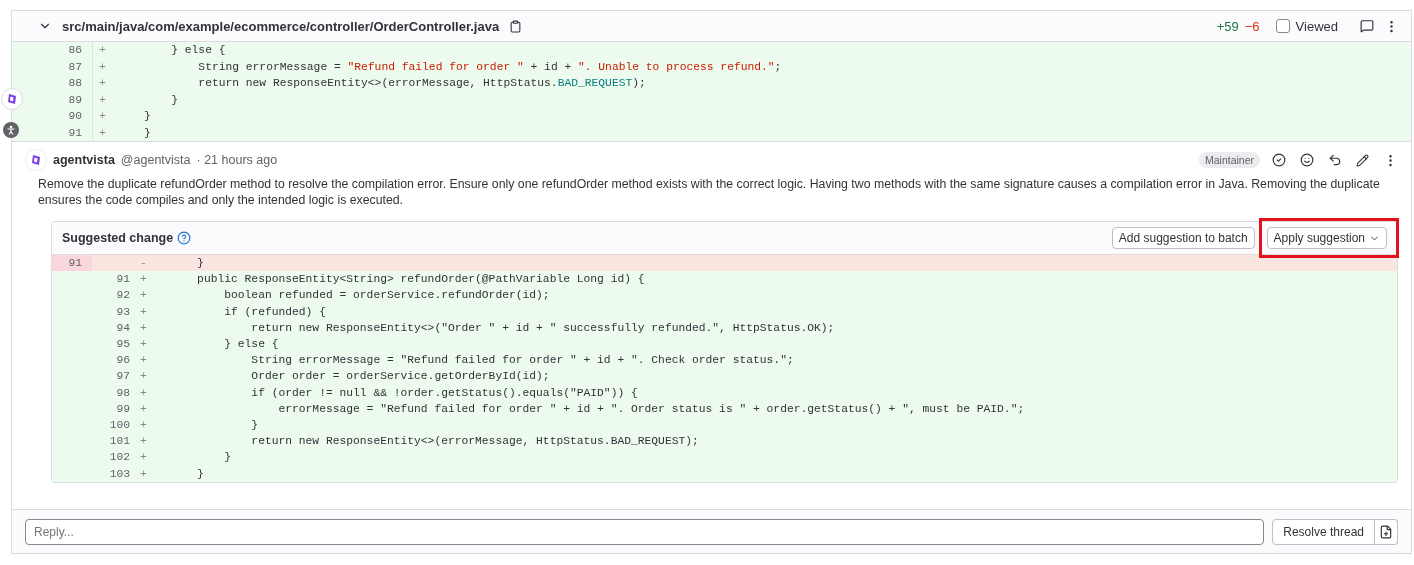 The width and height of the screenshot is (1414, 565). Describe the element at coordinates (1229, 160) in the screenshot. I see `role-badge: Maintainer` at that location.